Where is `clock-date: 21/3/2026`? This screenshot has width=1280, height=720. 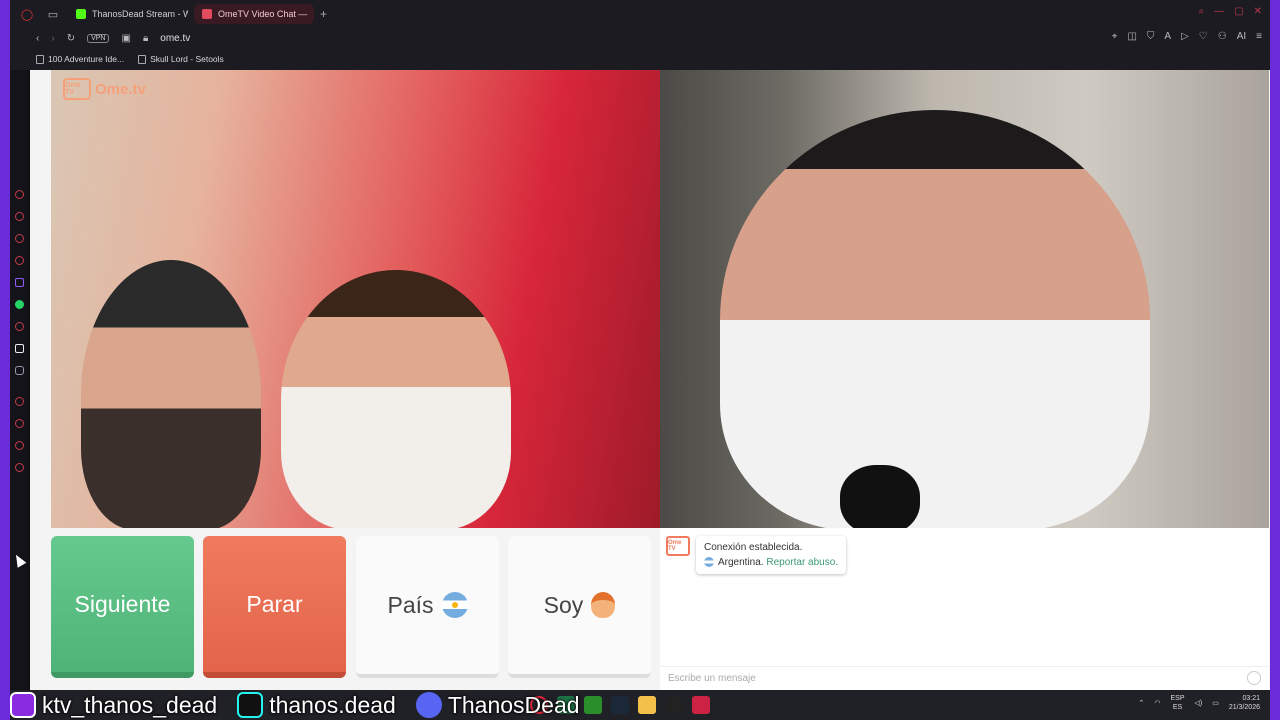 clock-date: 21/3/2026 is located at coordinates (1244, 707).